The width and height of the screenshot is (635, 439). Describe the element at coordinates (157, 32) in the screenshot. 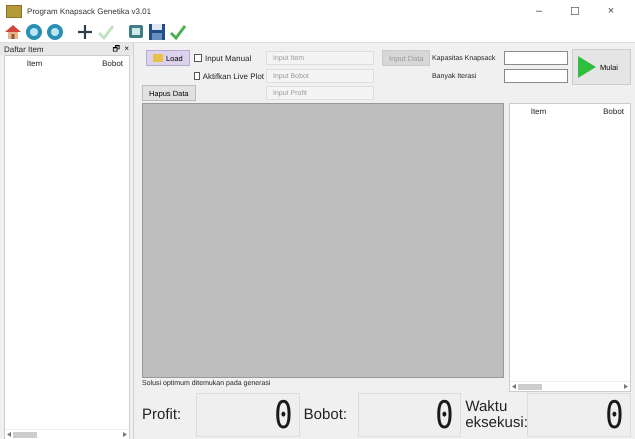

I see `floppy-disk-icon` at that location.